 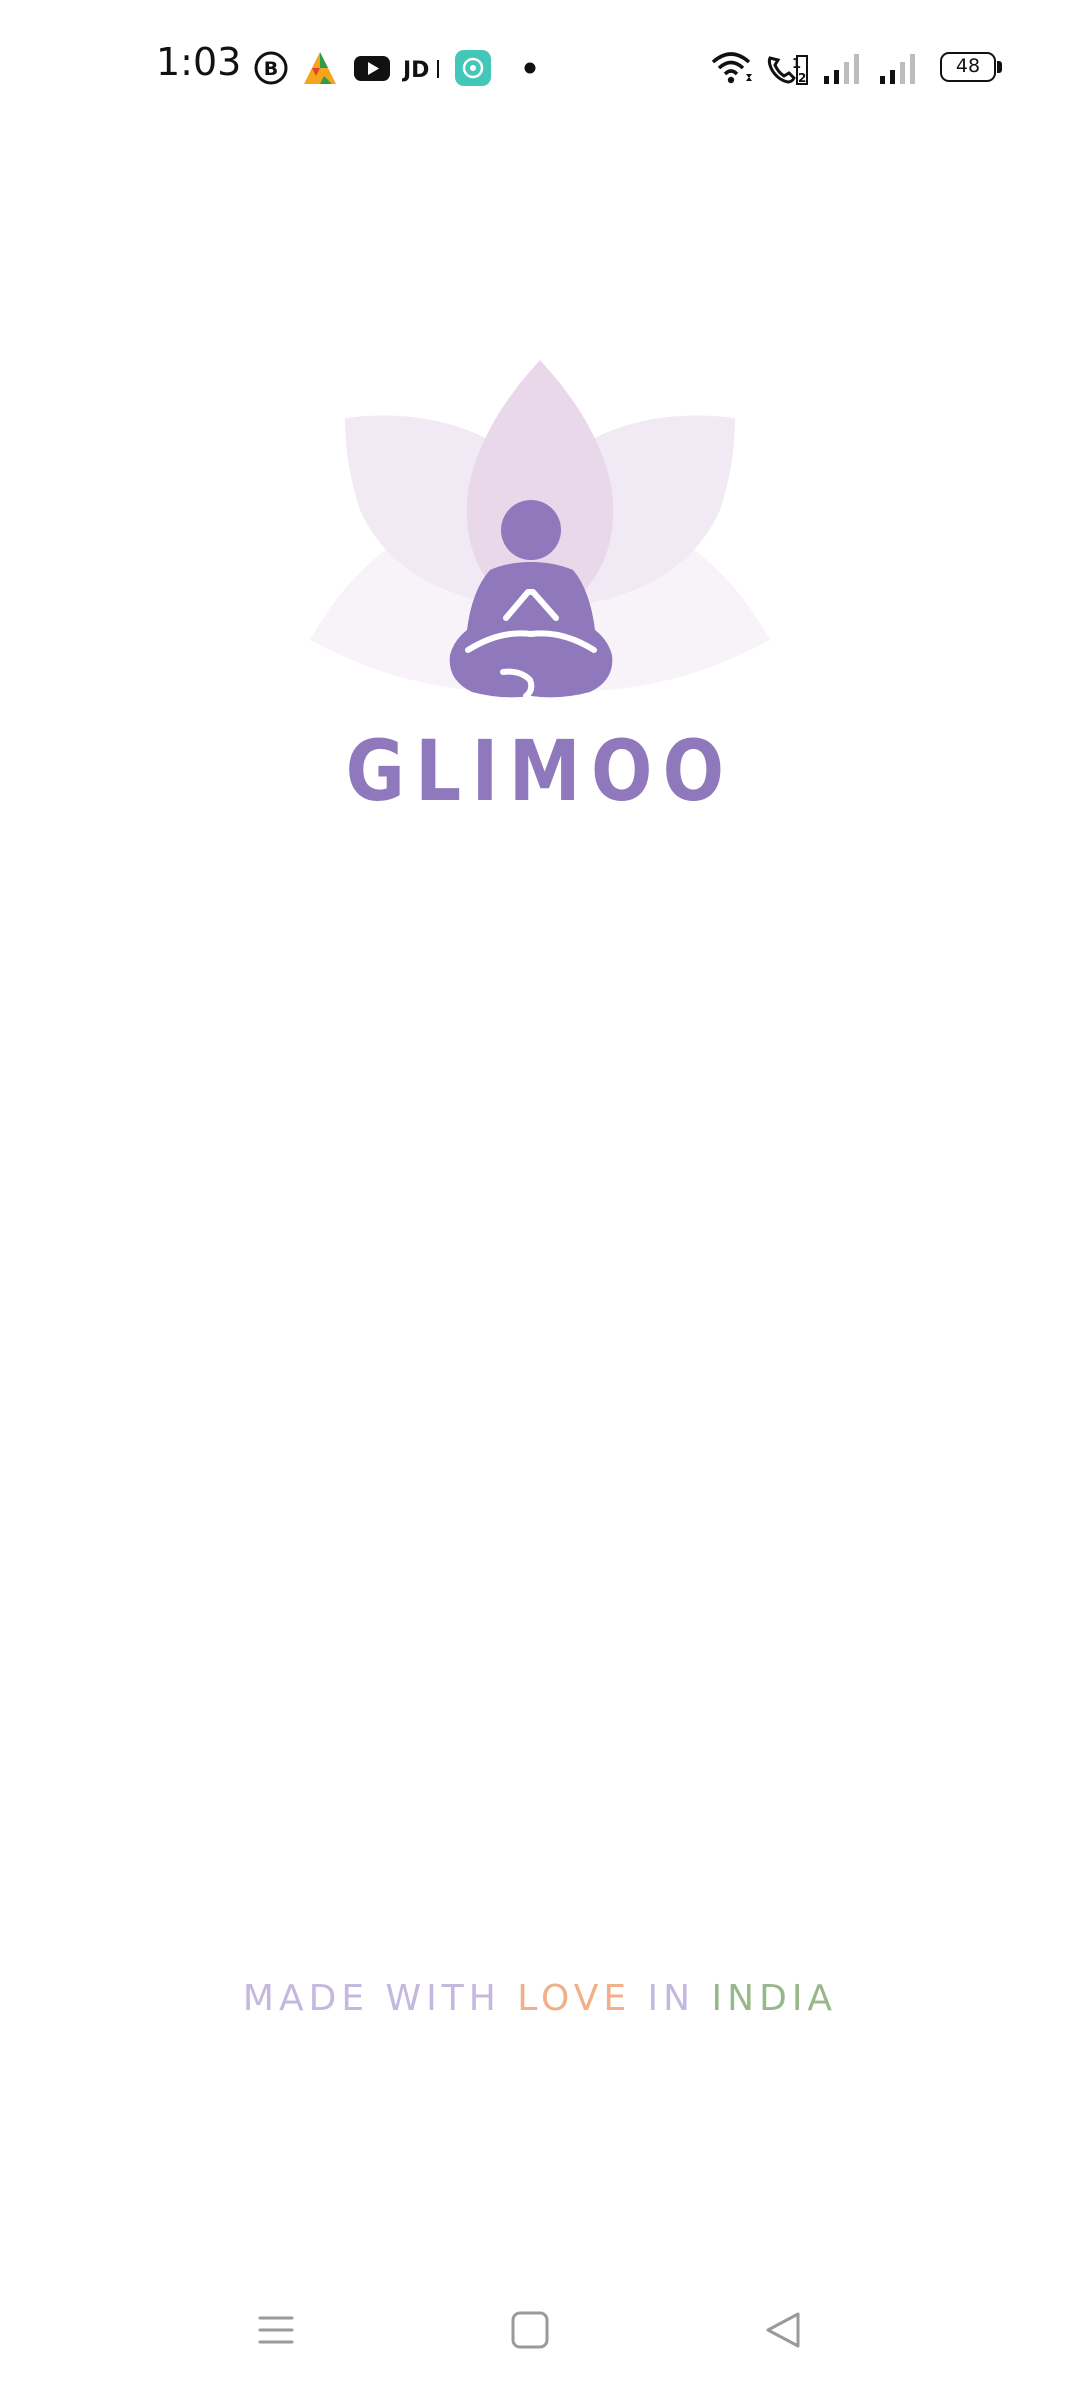 I want to click on battery-level: 48, so click(x=968, y=66).